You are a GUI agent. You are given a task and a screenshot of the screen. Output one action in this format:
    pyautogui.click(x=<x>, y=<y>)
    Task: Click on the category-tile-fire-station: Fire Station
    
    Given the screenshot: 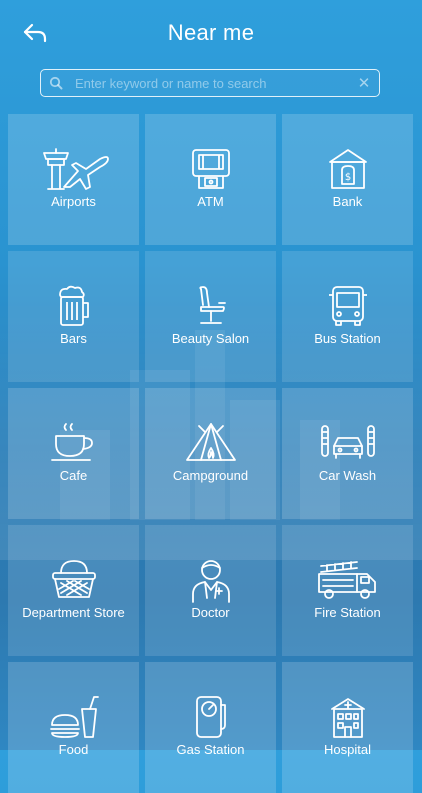 What is the action you would take?
    pyautogui.click(x=347, y=590)
    